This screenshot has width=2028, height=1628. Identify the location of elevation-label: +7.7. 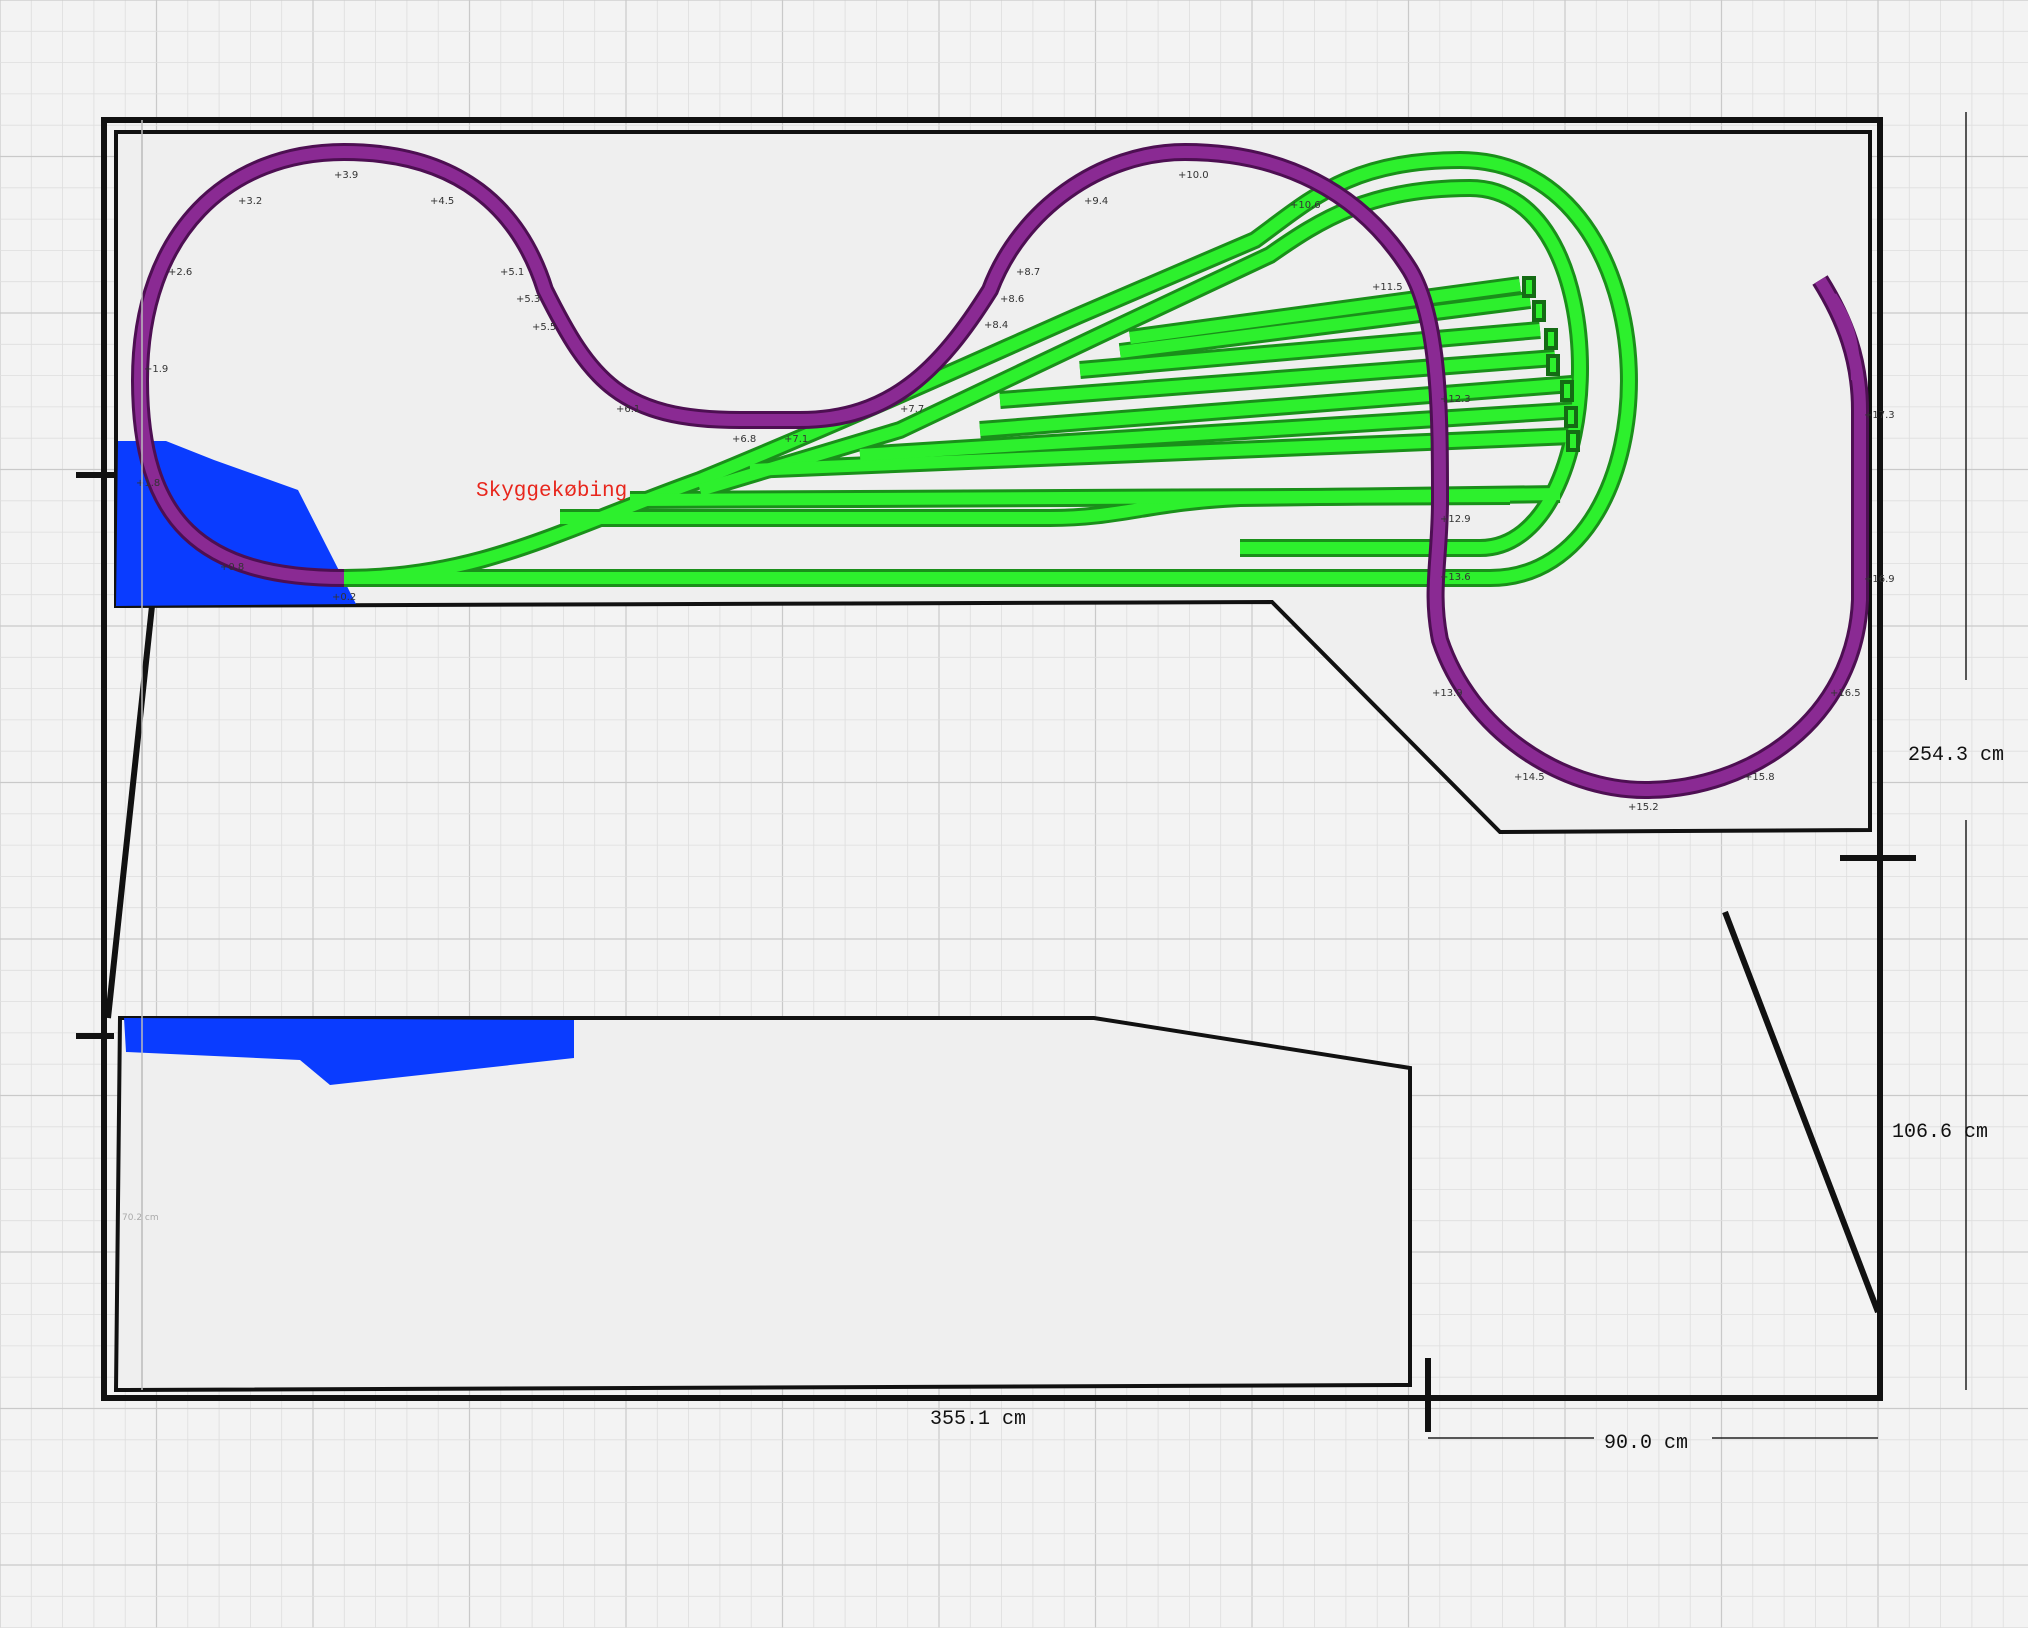
(912, 409).